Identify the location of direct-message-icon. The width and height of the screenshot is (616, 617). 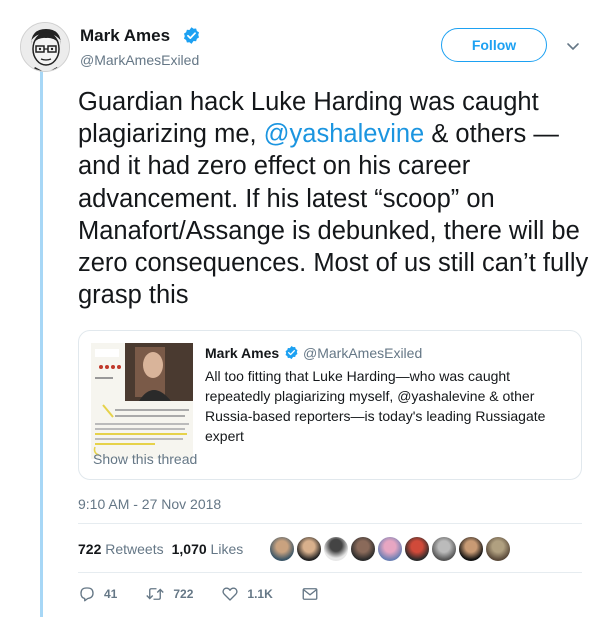
(310, 594).